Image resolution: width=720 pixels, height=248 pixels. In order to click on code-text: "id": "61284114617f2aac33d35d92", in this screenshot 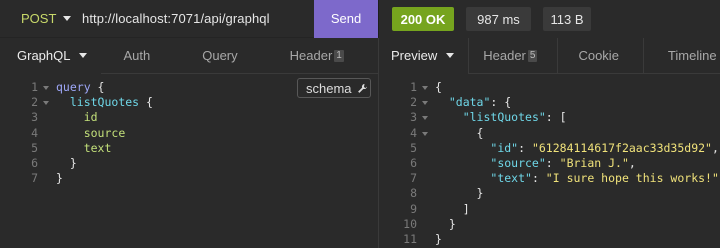, I will do `click(577, 148)`.